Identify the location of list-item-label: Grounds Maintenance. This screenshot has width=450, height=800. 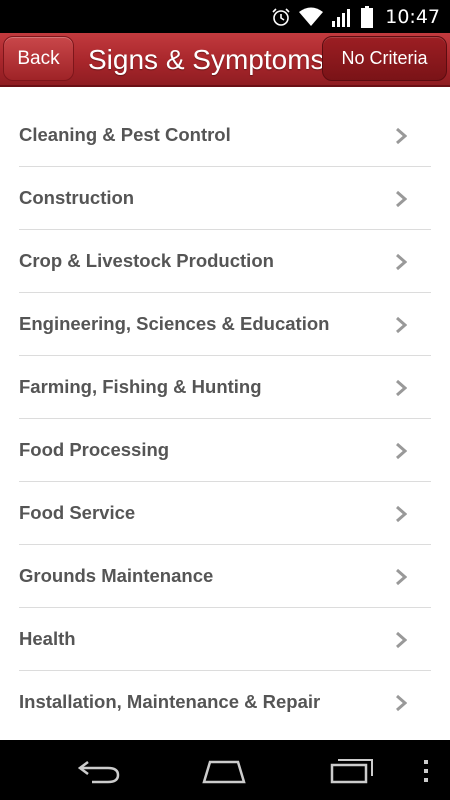
(116, 575).